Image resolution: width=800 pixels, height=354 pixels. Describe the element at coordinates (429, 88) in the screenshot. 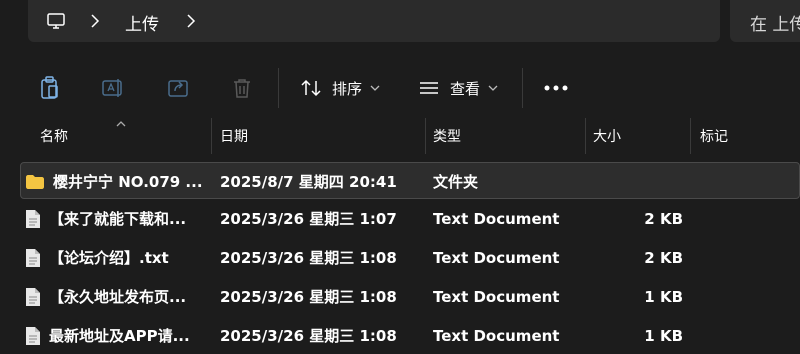

I see `view-list-icon` at that location.